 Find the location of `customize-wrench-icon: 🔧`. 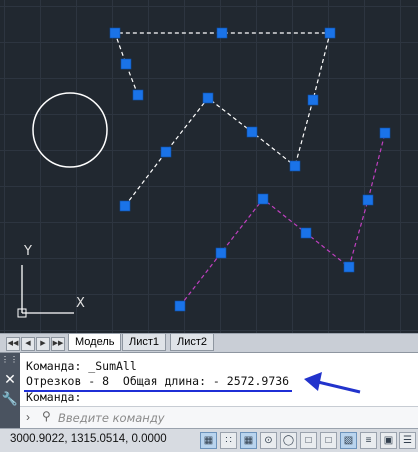

customize-wrench-icon: 🔧 is located at coordinates (10, 399).